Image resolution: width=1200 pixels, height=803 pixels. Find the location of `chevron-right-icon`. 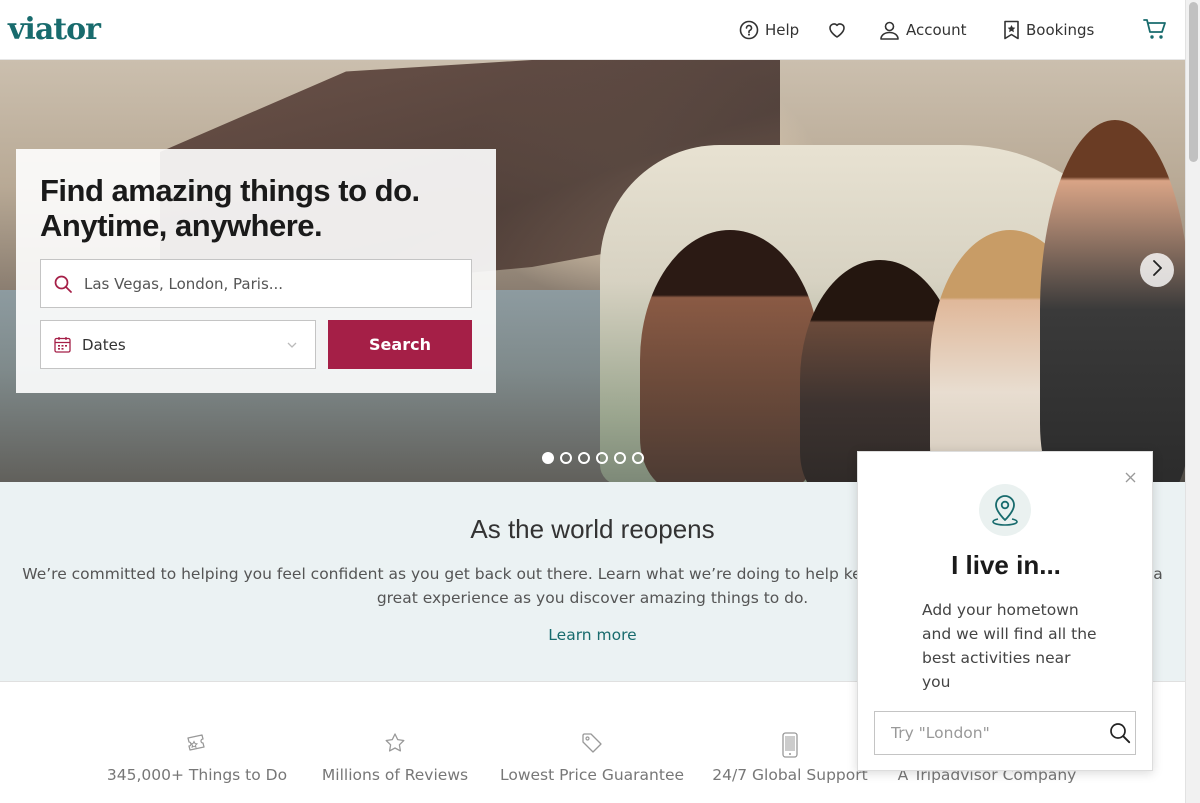

chevron-right-icon is located at coordinates (1157, 270).